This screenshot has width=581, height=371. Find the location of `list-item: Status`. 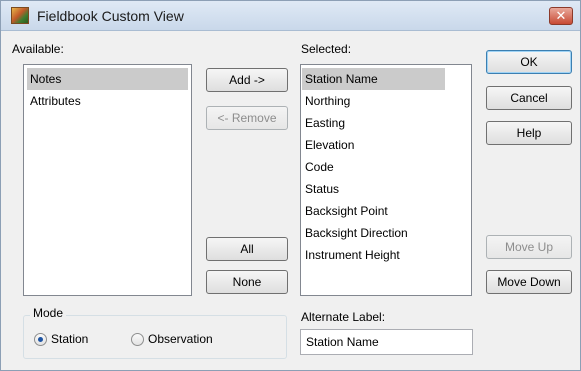

list-item: Status is located at coordinates (386, 189).